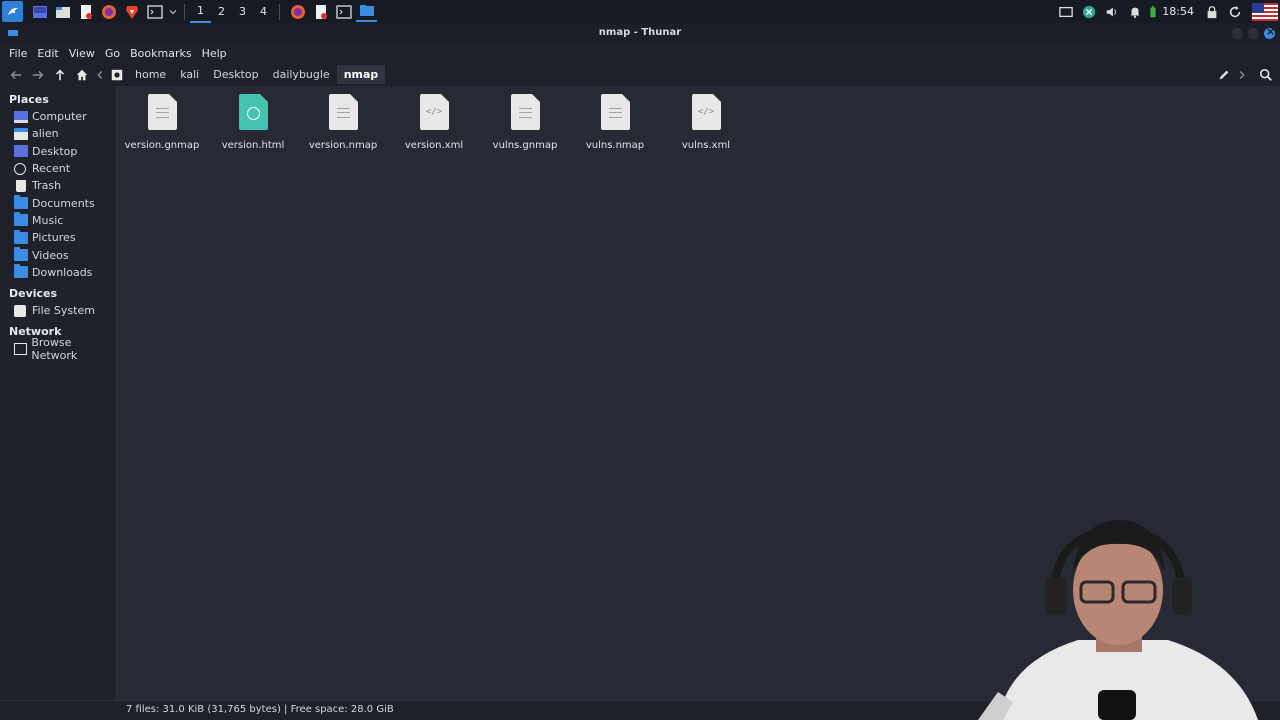 Image resolution: width=1280 pixels, height=720 pixels. I want to click on file-item: version.gnmap, so click(162, 122).